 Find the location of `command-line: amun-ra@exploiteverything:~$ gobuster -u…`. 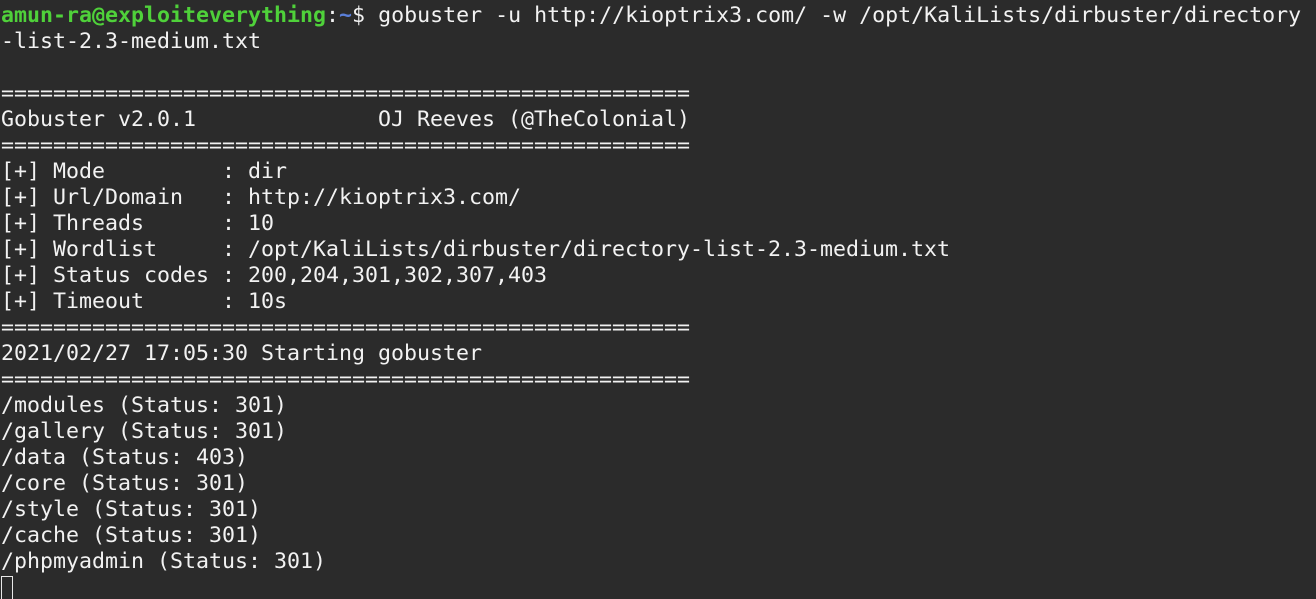

command-line: amun-ra@exploiteverything:~$ gobuster -u… is located at coordinates (658, 16).